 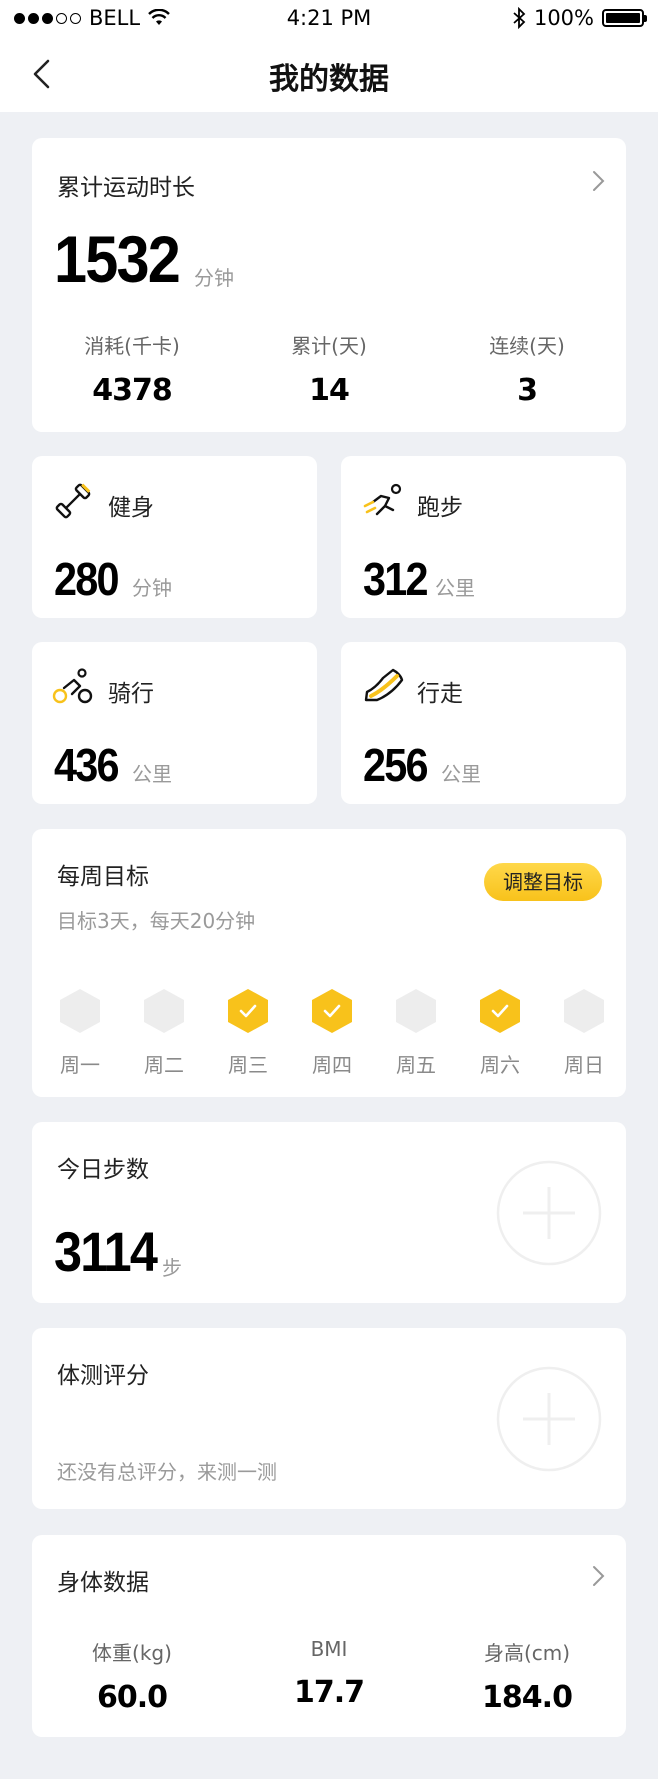 What do you see at coordinates (527, 1676) in the screenshot?
I see `height-stat: 身高(cm) 184.0` at bounding box center [527, 1676].